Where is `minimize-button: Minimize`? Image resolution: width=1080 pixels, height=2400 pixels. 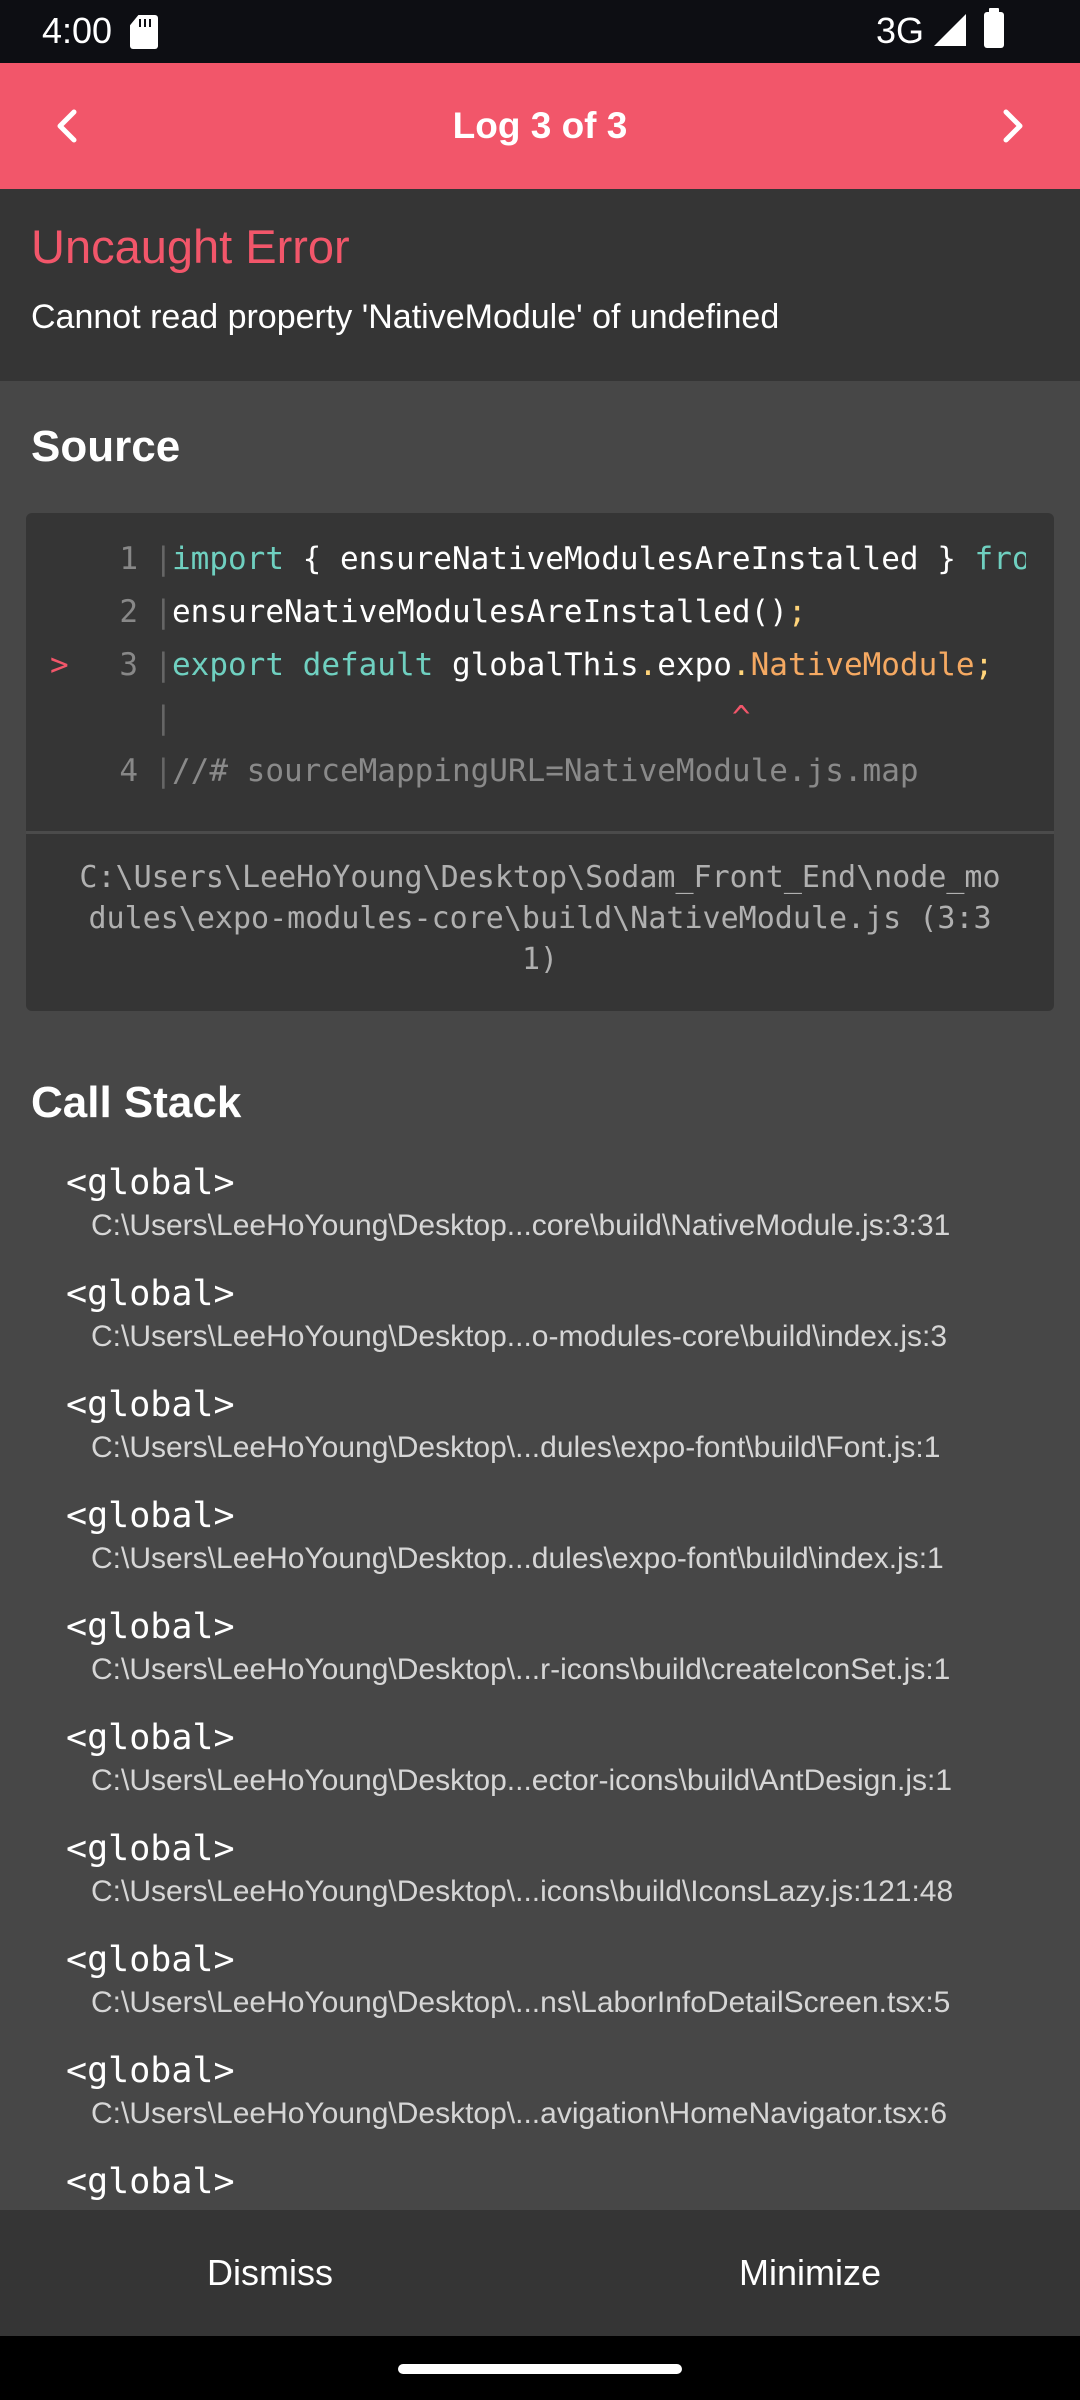 minimize-button: Minimize is located at coordinates (810, 2273).